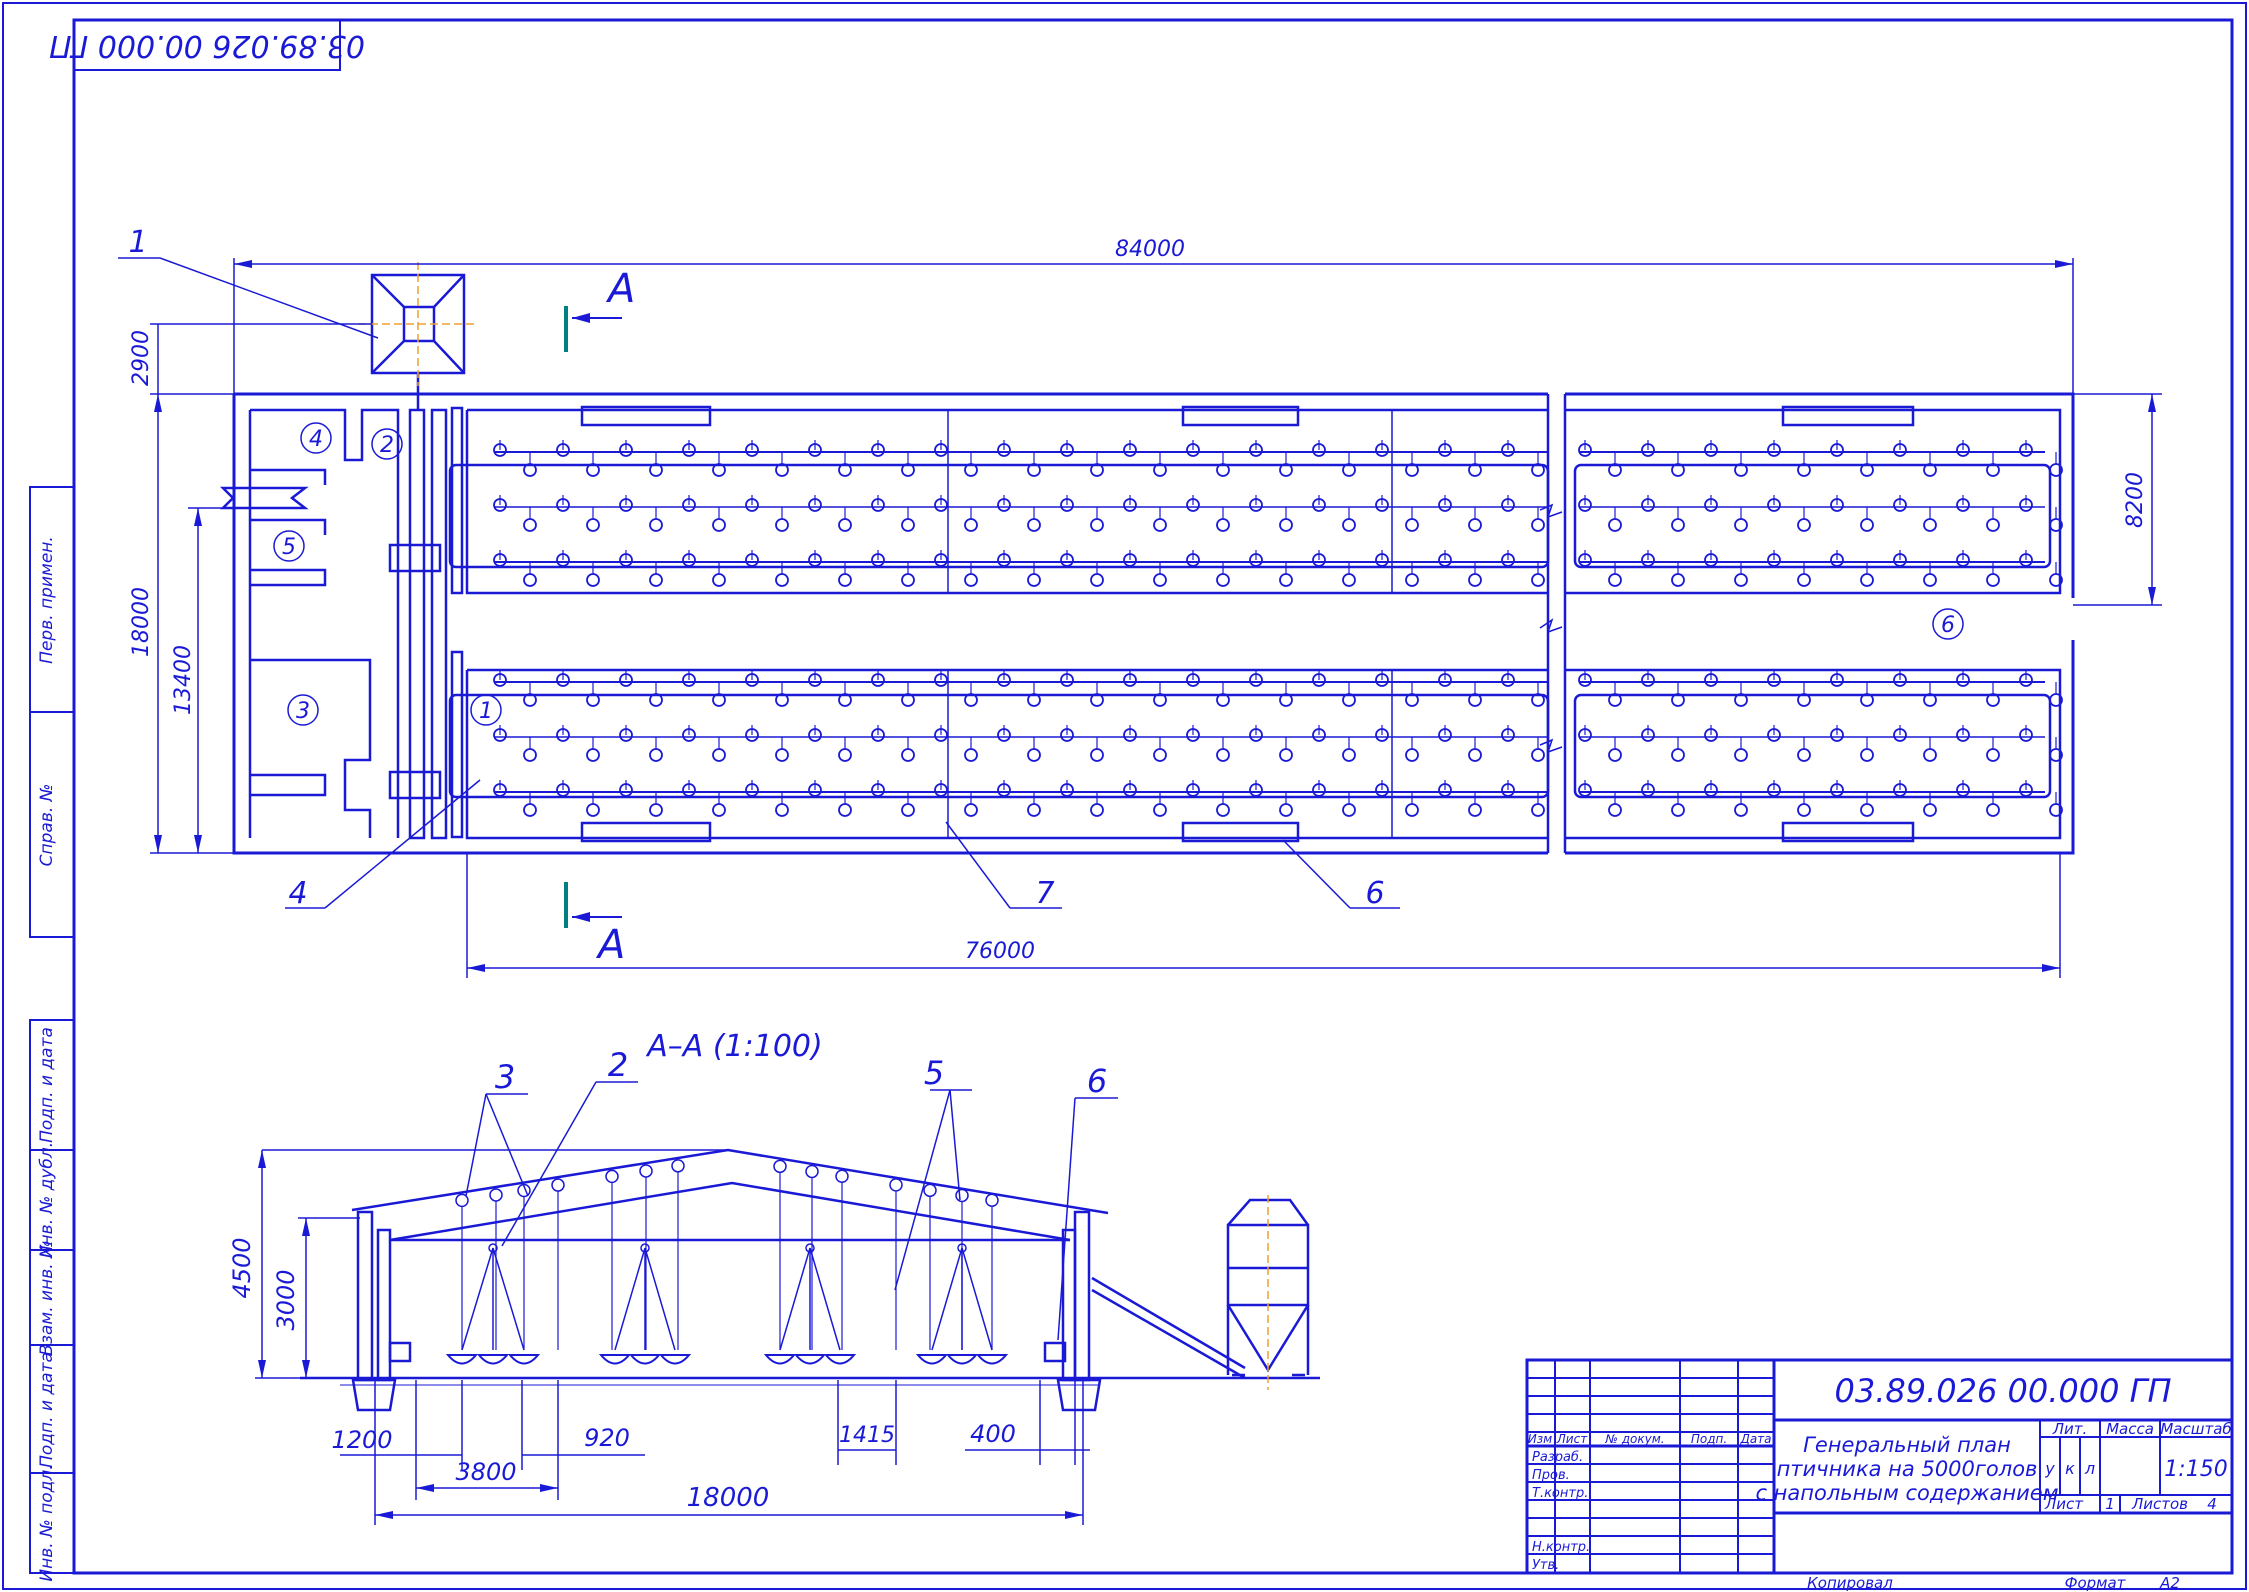  What do you see at coordinates (2169, 1583) in the screenshot?
I see `format-value: А2` at bounding box center [2169, 1583].